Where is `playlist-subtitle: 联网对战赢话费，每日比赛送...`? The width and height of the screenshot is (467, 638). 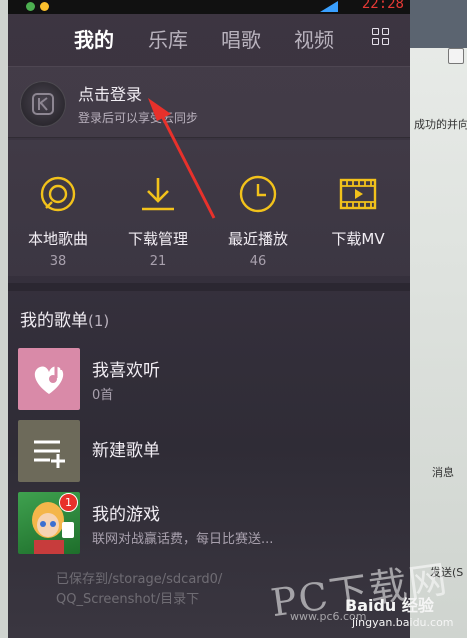
playlist-subtitle: 联网对战赢话费，每日比赛送... is located at coordinates (183, 539).